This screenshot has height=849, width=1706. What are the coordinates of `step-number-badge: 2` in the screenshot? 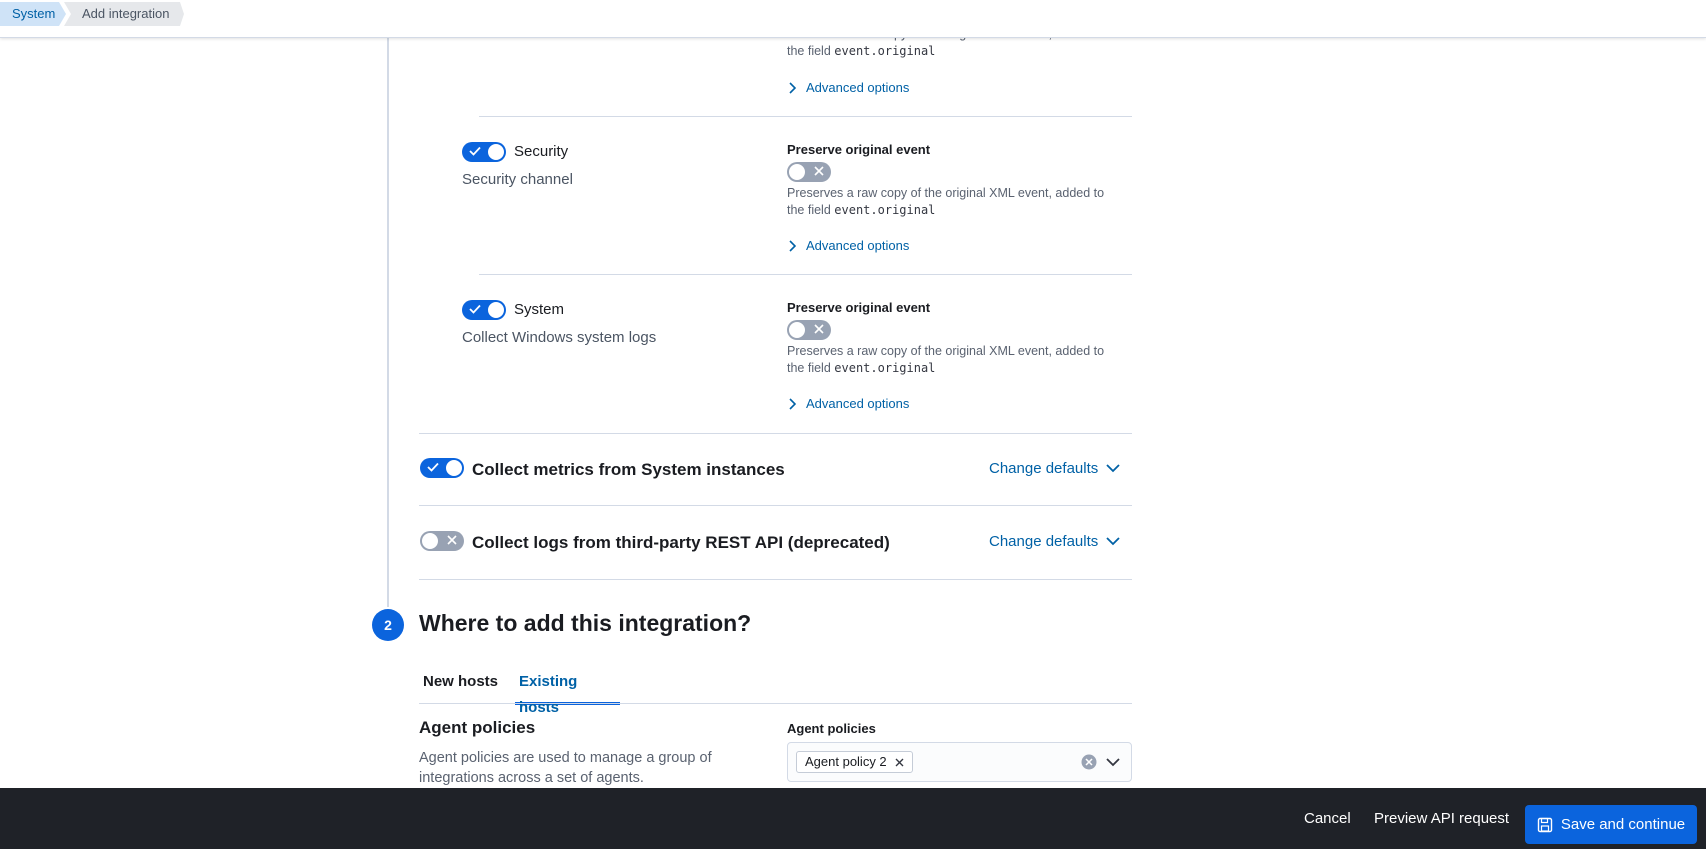 It's located at (388, 625).